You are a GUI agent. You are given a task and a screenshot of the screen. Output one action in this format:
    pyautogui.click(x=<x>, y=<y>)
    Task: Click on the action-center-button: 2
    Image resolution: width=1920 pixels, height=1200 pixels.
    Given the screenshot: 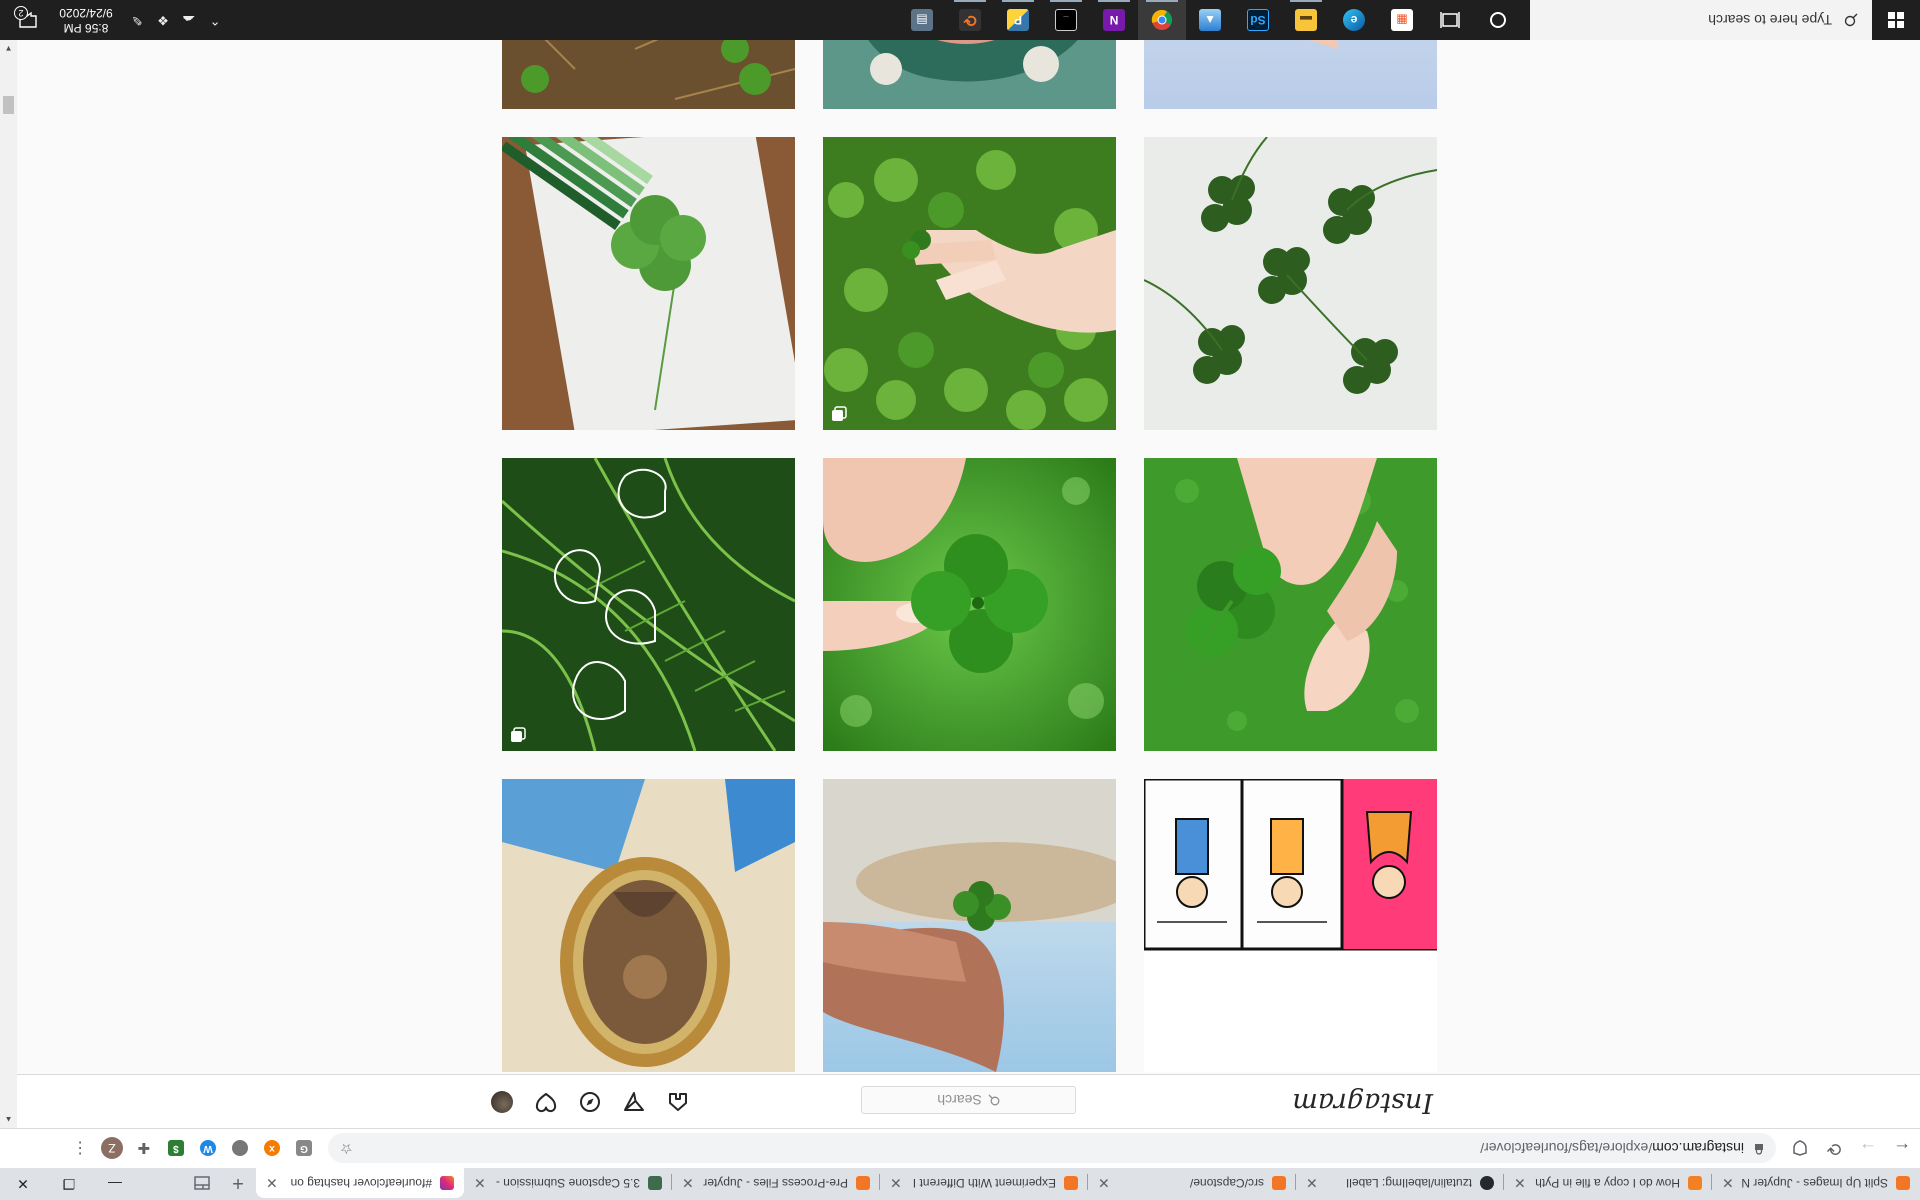 What is the action you would take?
    pyautogui.click(x=28, y=20)
    